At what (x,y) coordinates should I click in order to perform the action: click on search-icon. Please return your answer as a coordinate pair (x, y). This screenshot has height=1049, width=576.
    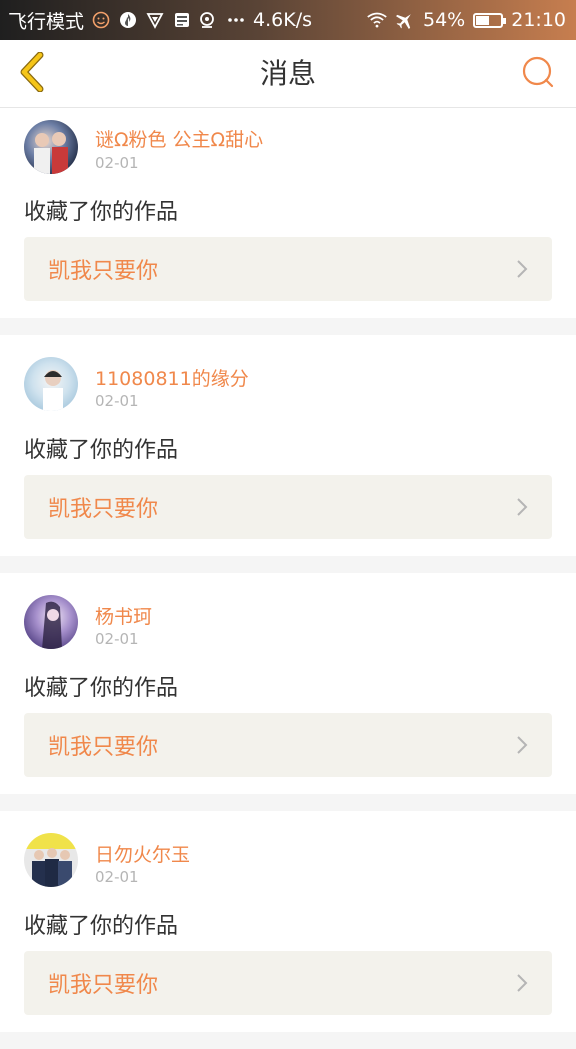
    Looking at the image, I should click on (538, 74).